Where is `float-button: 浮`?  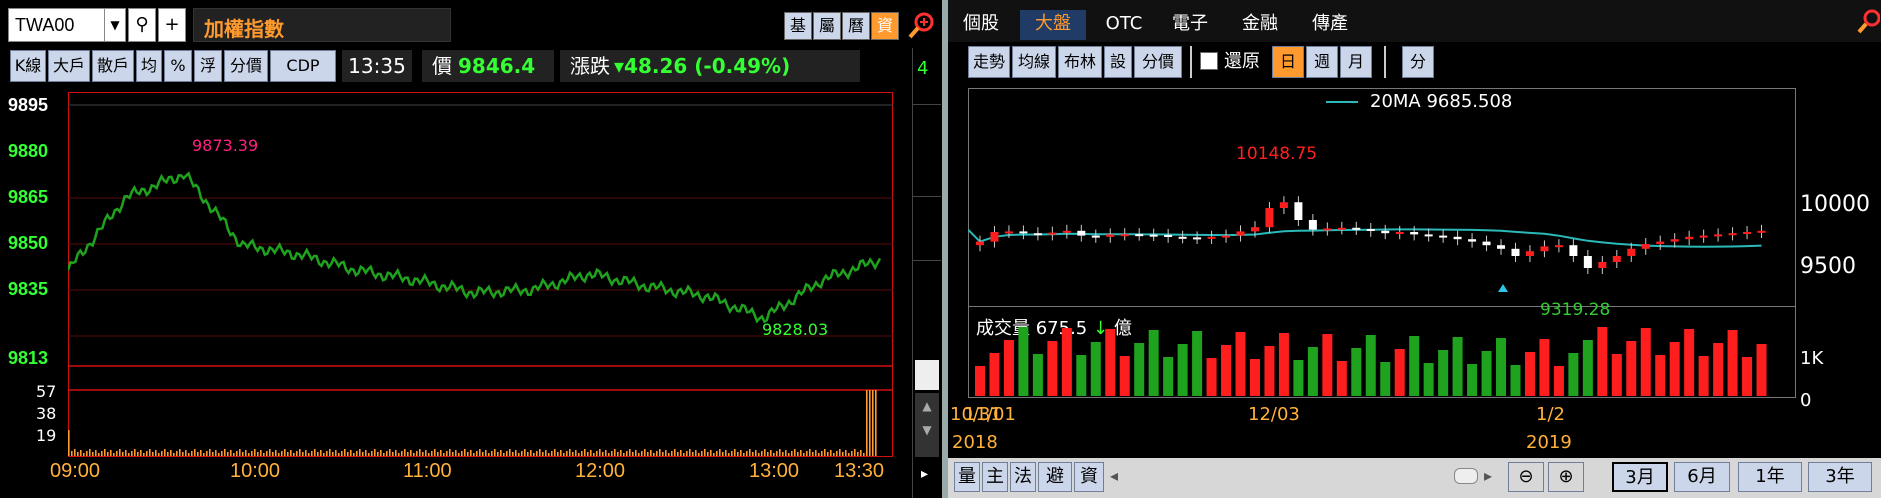
float-button: 浮 is located at coordinates (208, 66).